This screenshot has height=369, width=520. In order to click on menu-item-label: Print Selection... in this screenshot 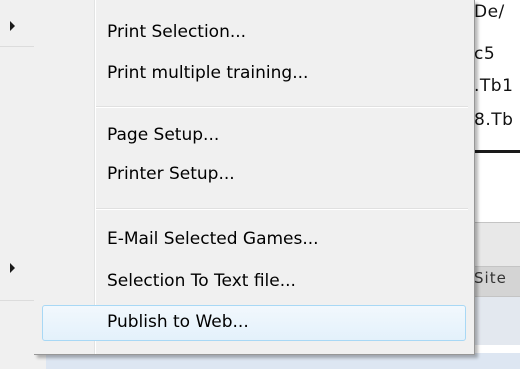, I will do `click(177, 32)`.